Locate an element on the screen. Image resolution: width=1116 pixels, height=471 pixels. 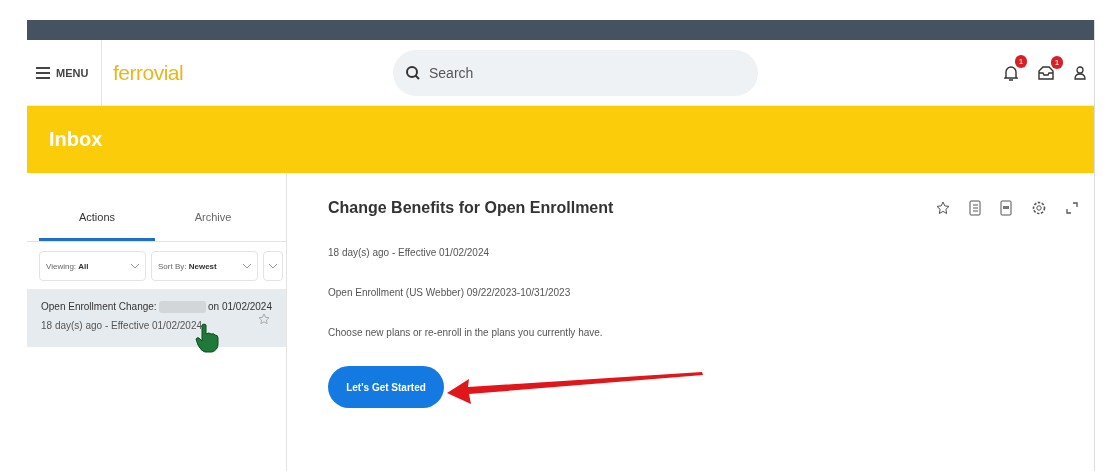
enrollment-period: Open Enrollment (US Webber) 09/22/2023-10/31/2023 is located at coordinates (450, 292).